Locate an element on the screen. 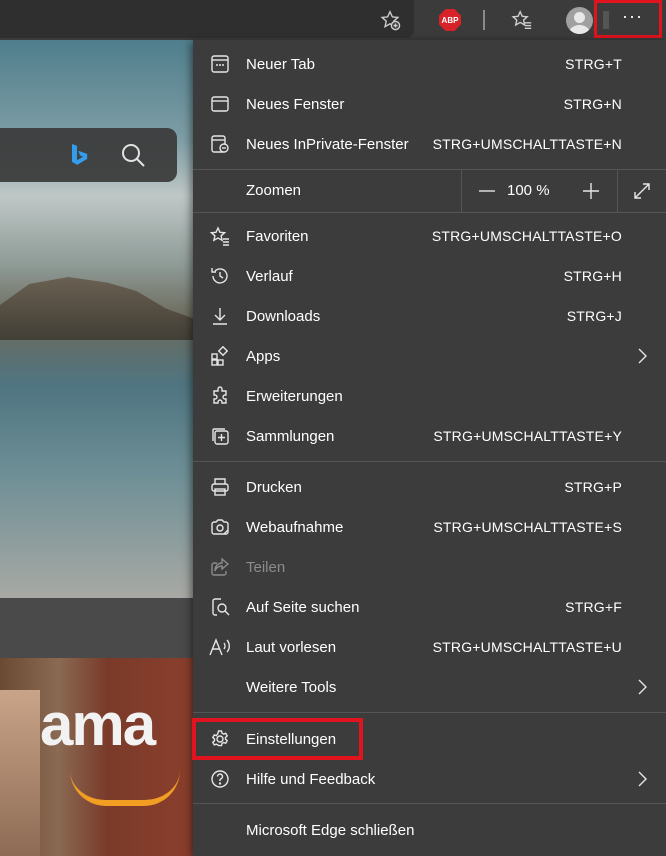  extensions-puzzle-icon is located at coordinates (220, 396).